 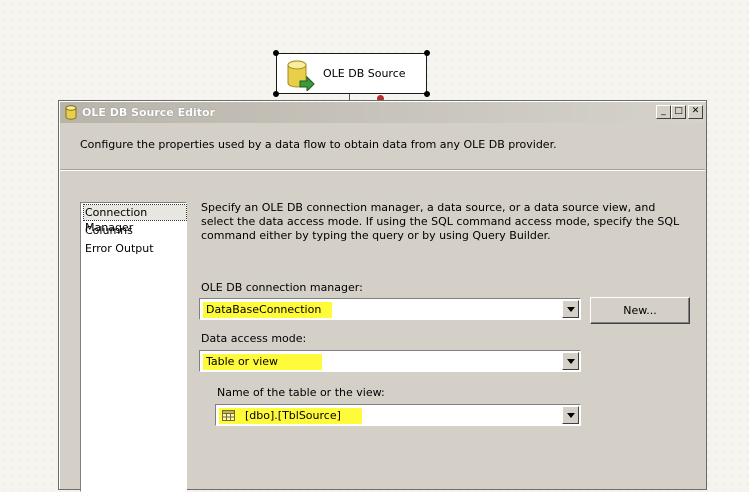 What do you see at coordinates (382, 112) in the screenshot?
I see `title-bar: OLE DB Source Editor _ □ ✕` at bounding box center [382, 112].